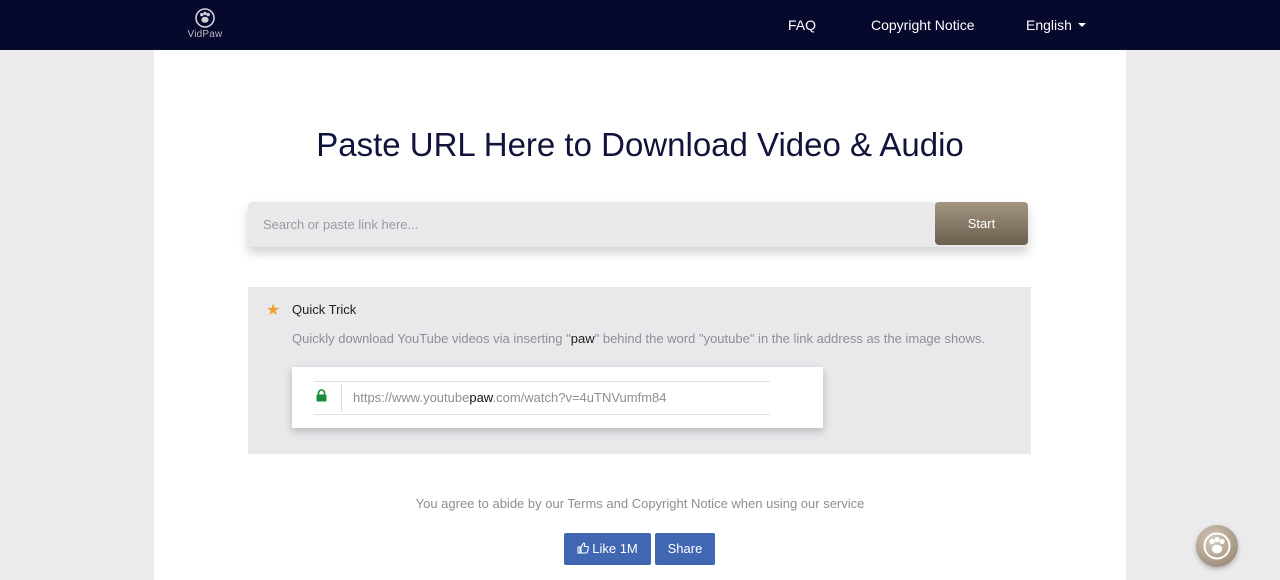  Describe the element at coordinates (588, 224) in the screenshot. I see `url-search-input` at that location.